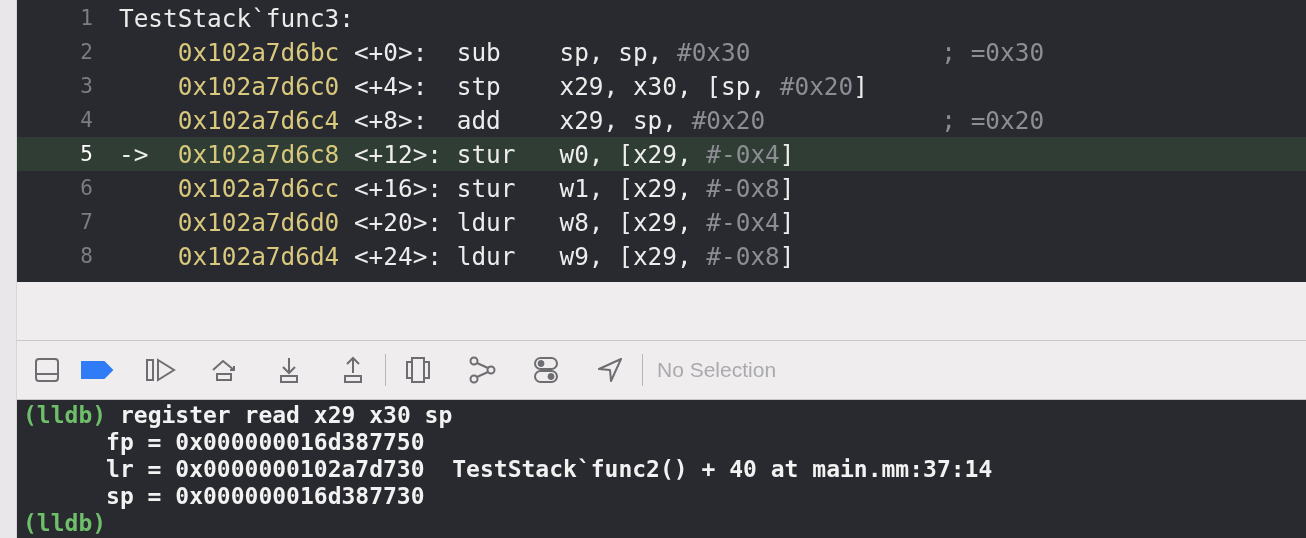  I want to click on line-number: 3, so click(86, 86).